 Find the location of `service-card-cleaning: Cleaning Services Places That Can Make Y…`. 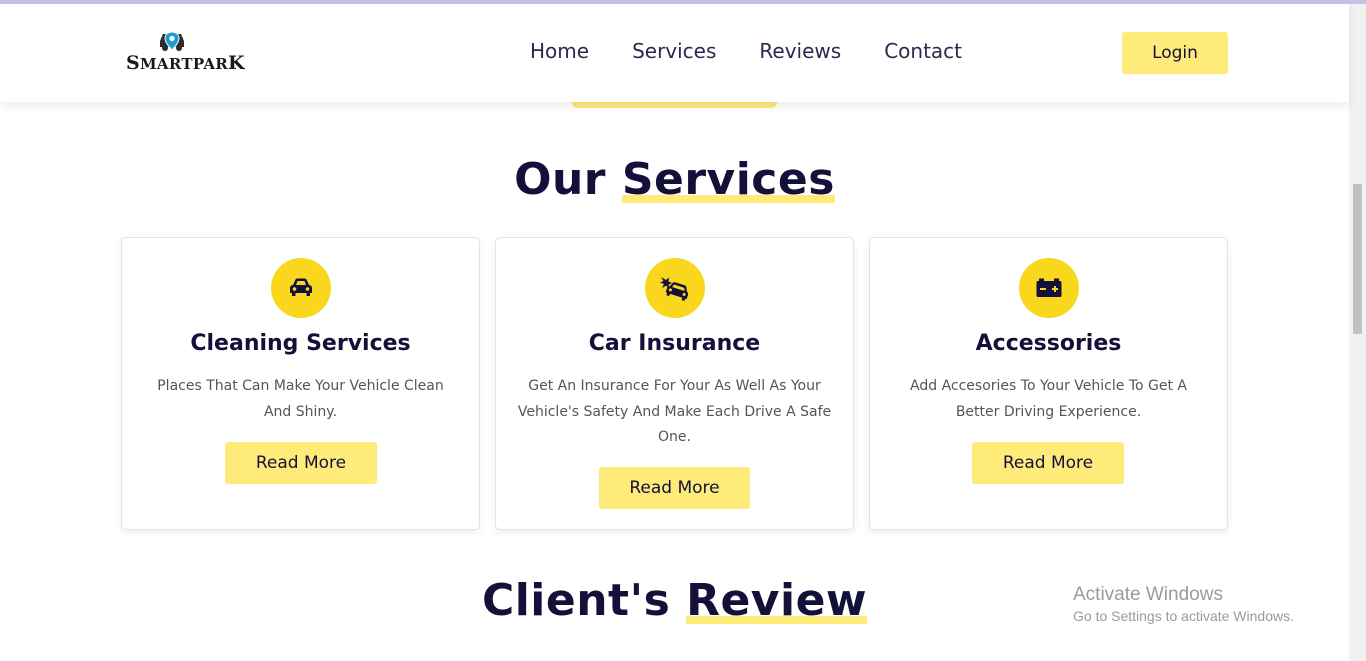

service-card-cleaning: Cleaning Services Places That Can Make Y… is located at coordinates (300, 383).